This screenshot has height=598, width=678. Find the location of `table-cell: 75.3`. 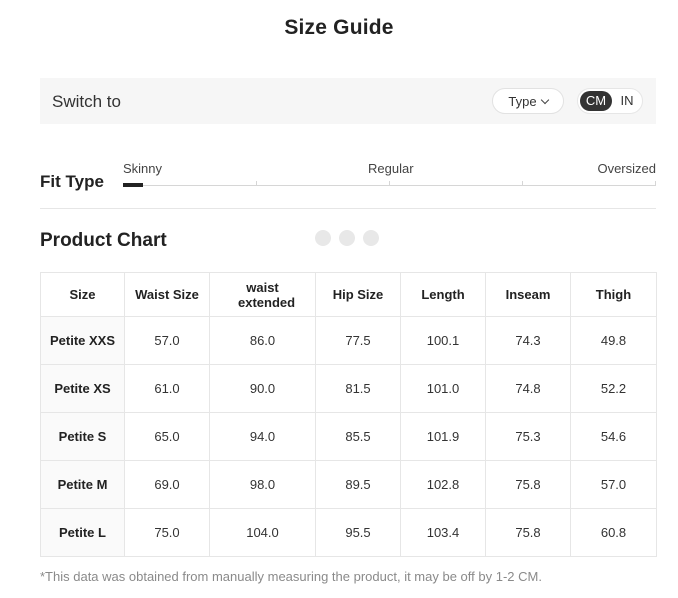

table-cell: 75.3 is located at coordinates (528, 436).